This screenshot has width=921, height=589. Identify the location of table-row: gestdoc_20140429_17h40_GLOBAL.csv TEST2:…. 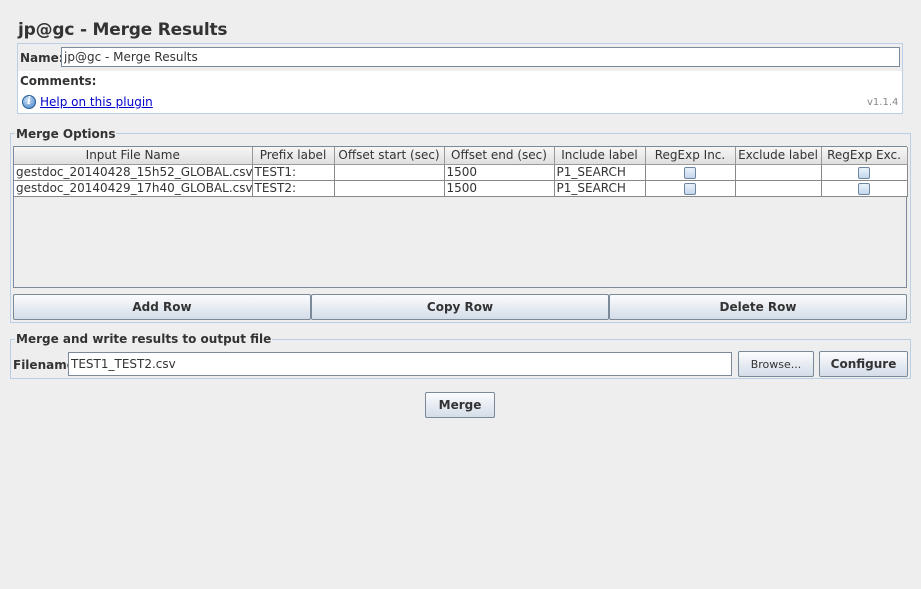
(461, 188).